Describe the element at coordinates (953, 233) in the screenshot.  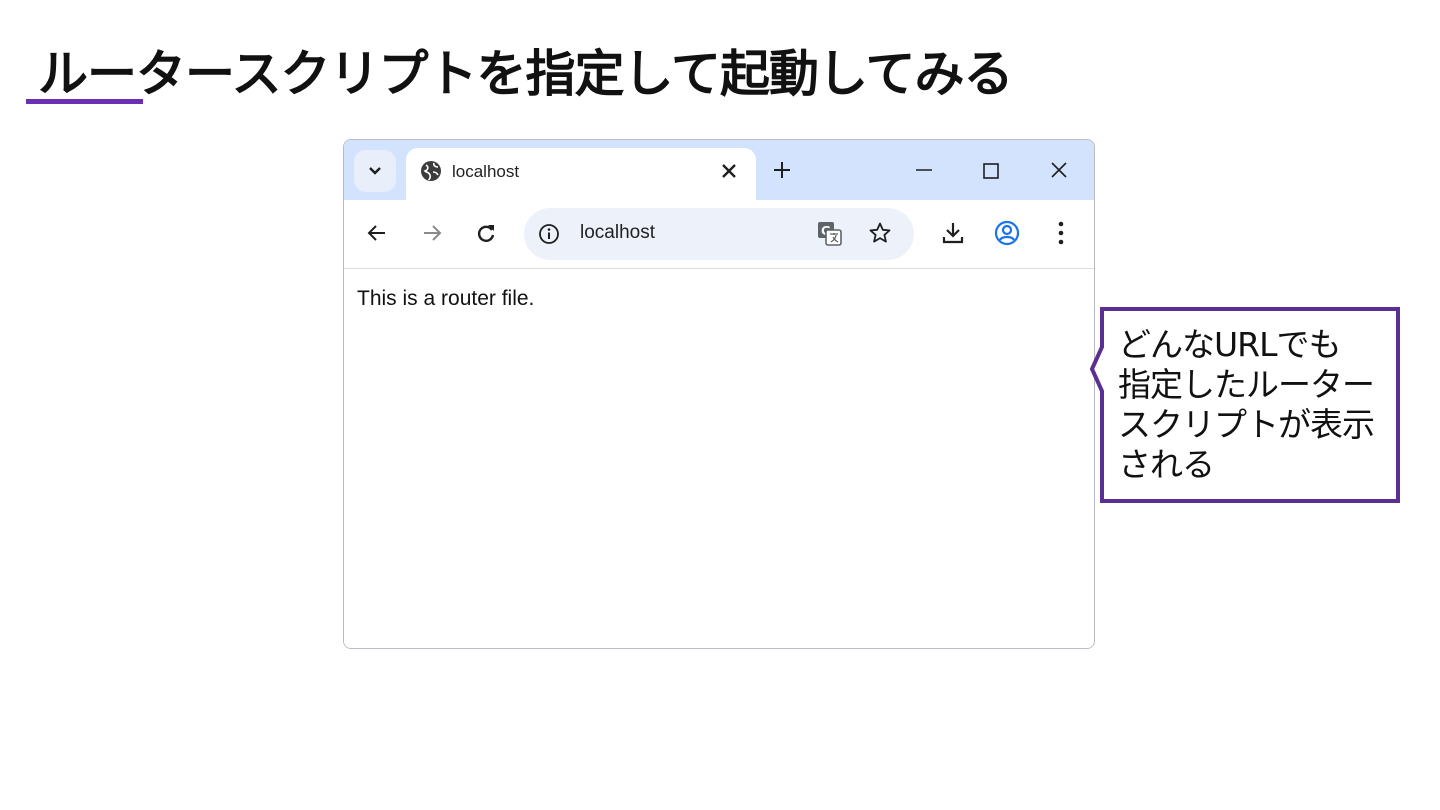
I see `download-icon` at that location.